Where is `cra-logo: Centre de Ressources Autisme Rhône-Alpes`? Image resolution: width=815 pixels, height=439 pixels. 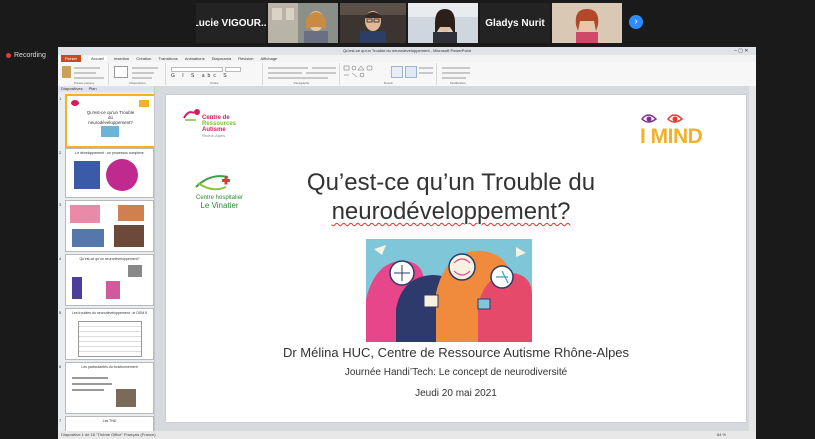
cra-logo: Centre de Ressources Autisme Rhône-Alpes is located at coordinates (219, 126).